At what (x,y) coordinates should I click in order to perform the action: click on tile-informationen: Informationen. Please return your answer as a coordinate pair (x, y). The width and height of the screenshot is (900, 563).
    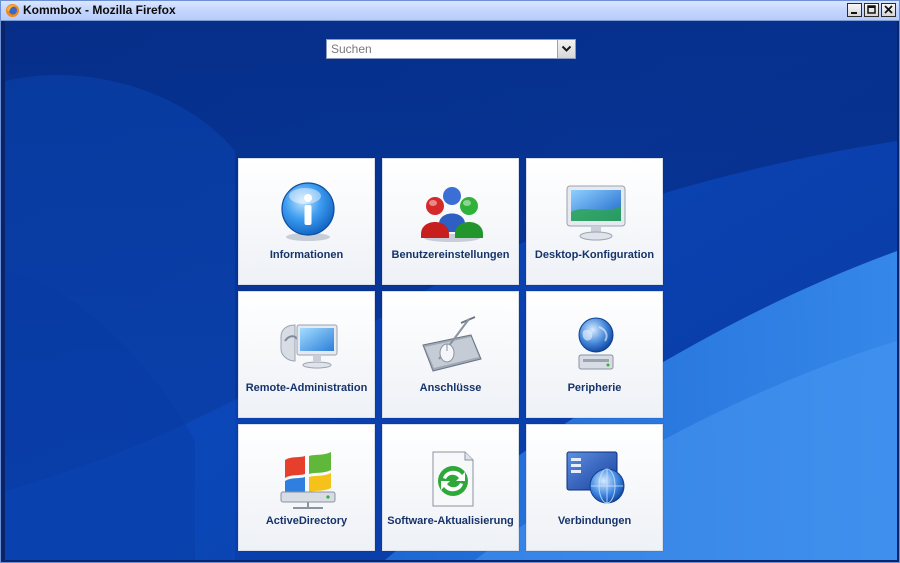
    Looking at the image, I should click on (306, 221).